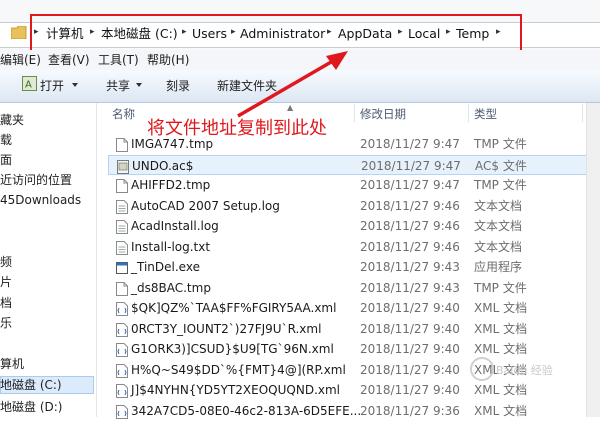 The width and height of the screenshot is (600, 423). Describe the element at coordinates (226, 328) in the screenshot. I see `file-name: 0RCT3Y_IOUNT2`)27FJ9U`R.xml` at that location.